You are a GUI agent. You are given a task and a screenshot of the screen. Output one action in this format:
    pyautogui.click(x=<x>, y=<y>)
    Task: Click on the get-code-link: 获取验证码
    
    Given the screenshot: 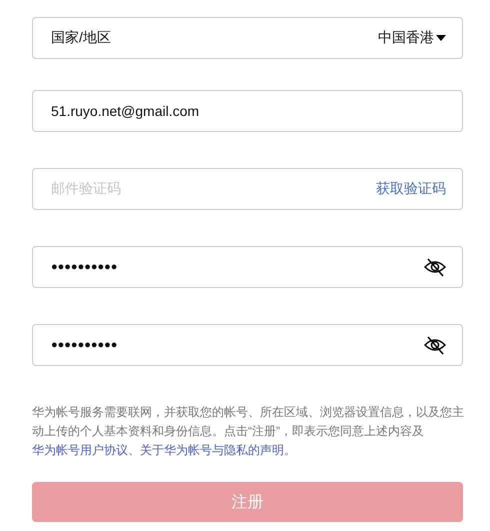 What is the action you would take?
    pyautogui.click(x=411, y=189)
    